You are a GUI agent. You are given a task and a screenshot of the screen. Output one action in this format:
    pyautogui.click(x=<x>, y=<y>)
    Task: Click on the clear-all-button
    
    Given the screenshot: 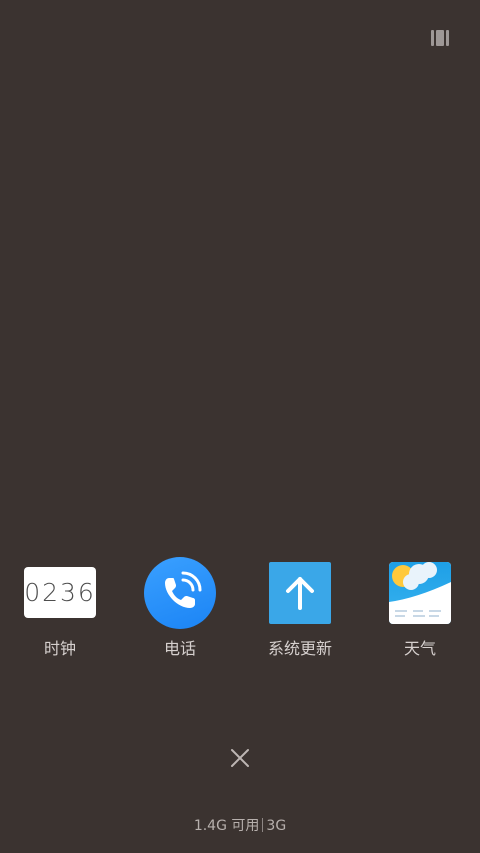 What is the action you would take?
    pyautogui.click(x=240, y=758)
    